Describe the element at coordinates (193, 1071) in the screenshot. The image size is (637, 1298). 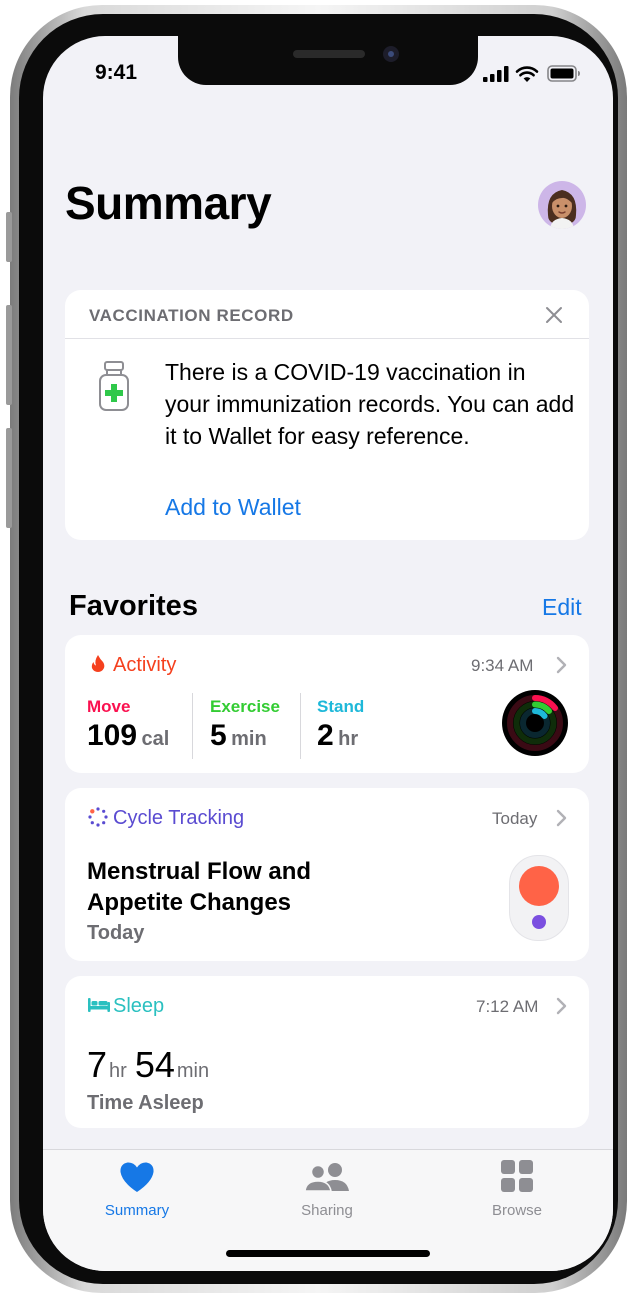
I see `sleep-minutes-unit: min` at that location.